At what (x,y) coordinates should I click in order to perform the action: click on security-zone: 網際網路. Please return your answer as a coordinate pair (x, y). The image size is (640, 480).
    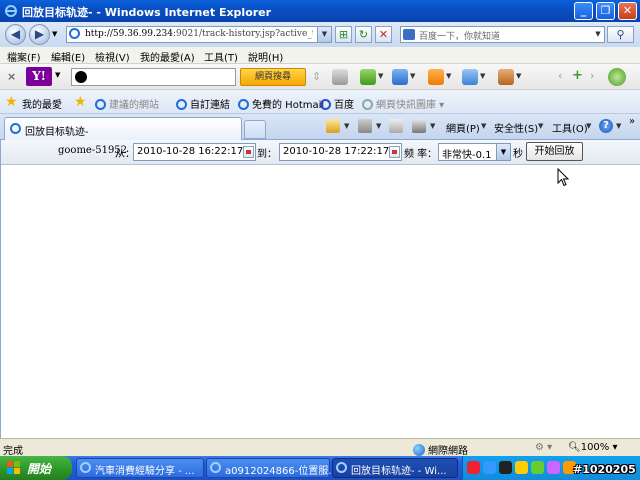
    Looking at the image, I should click on (440, 449).